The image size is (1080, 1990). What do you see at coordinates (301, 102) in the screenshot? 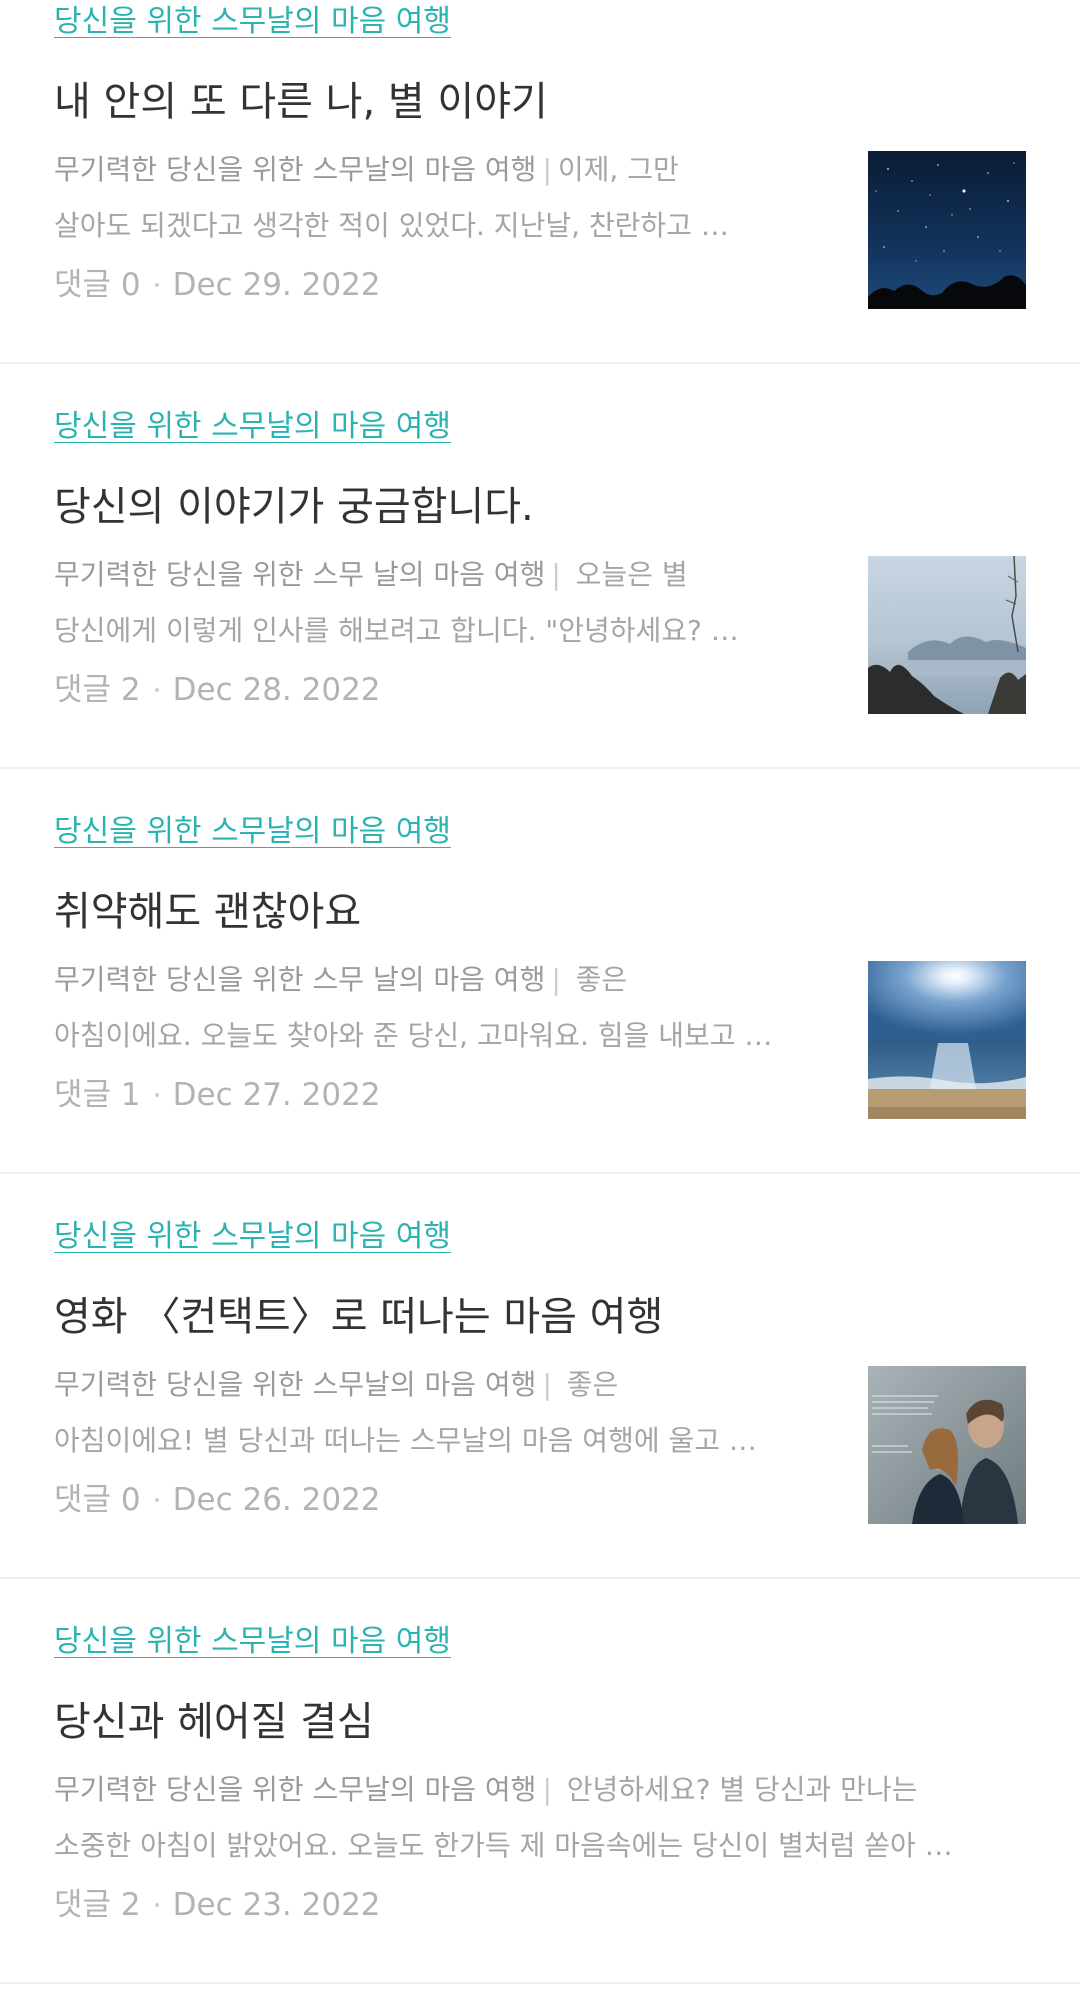
I see `post-title: 내 안의 또 다른 나, 별 이야기` at bounding box center [301, 102].